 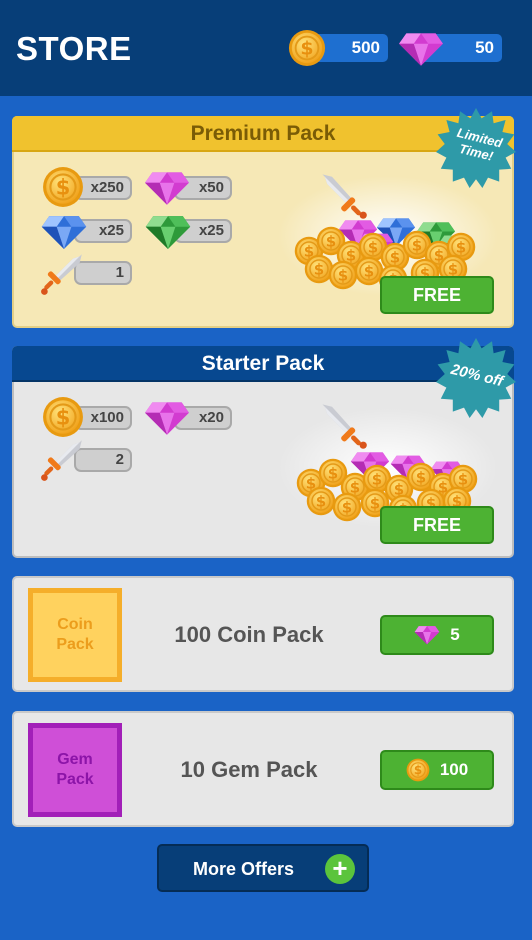 I want to click on gem-pack-thumb-line2: Pack, so click(x=75, y=779).